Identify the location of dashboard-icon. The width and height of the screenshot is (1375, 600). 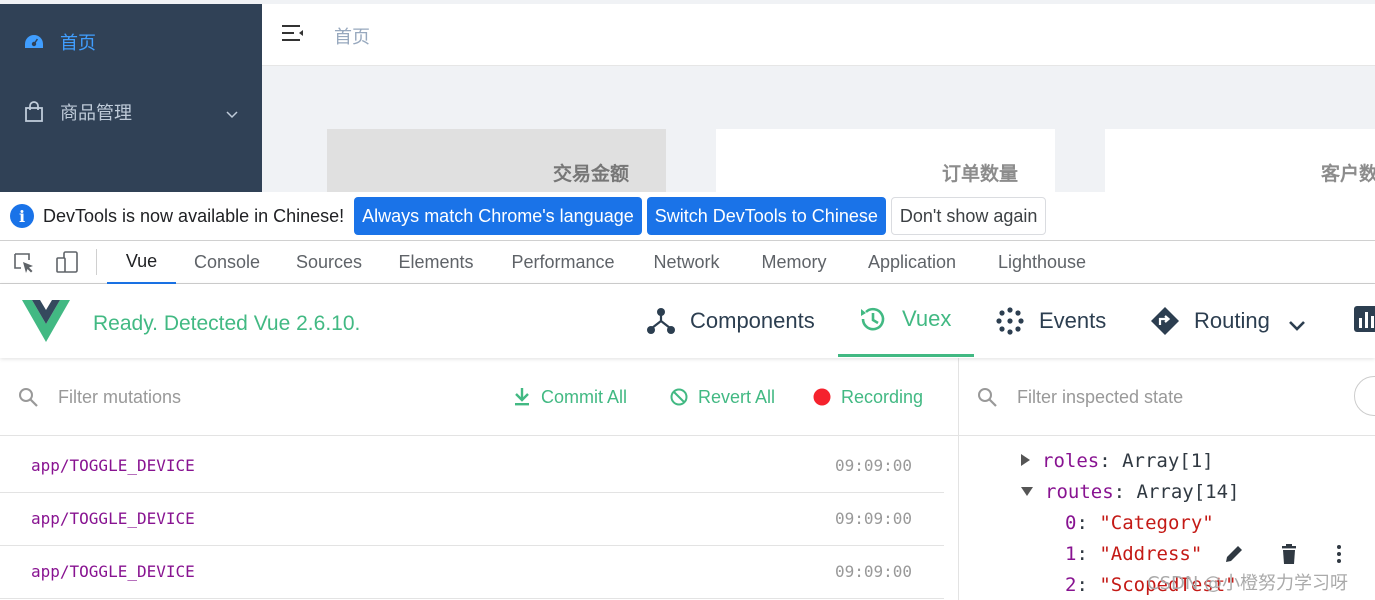
(34, 42).